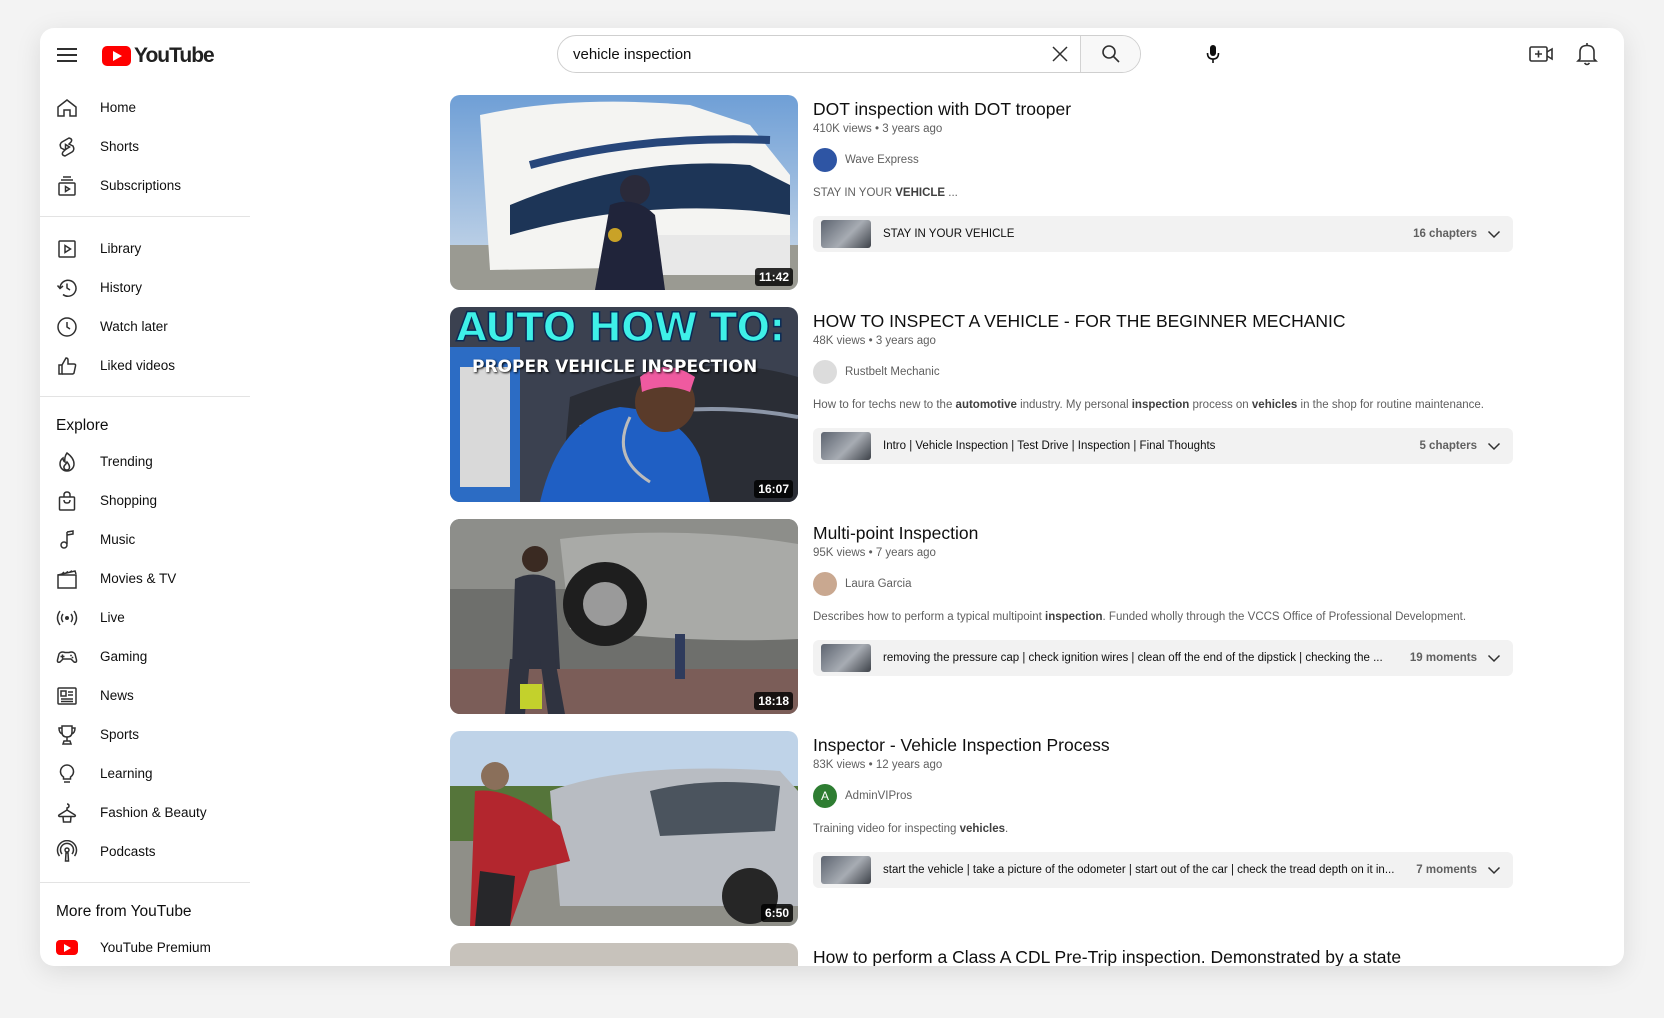 This screenshot has width=1664, height=1018. Describe the element at coordinates (67, 288) in the screenshot. I see `history-icon` at that location.